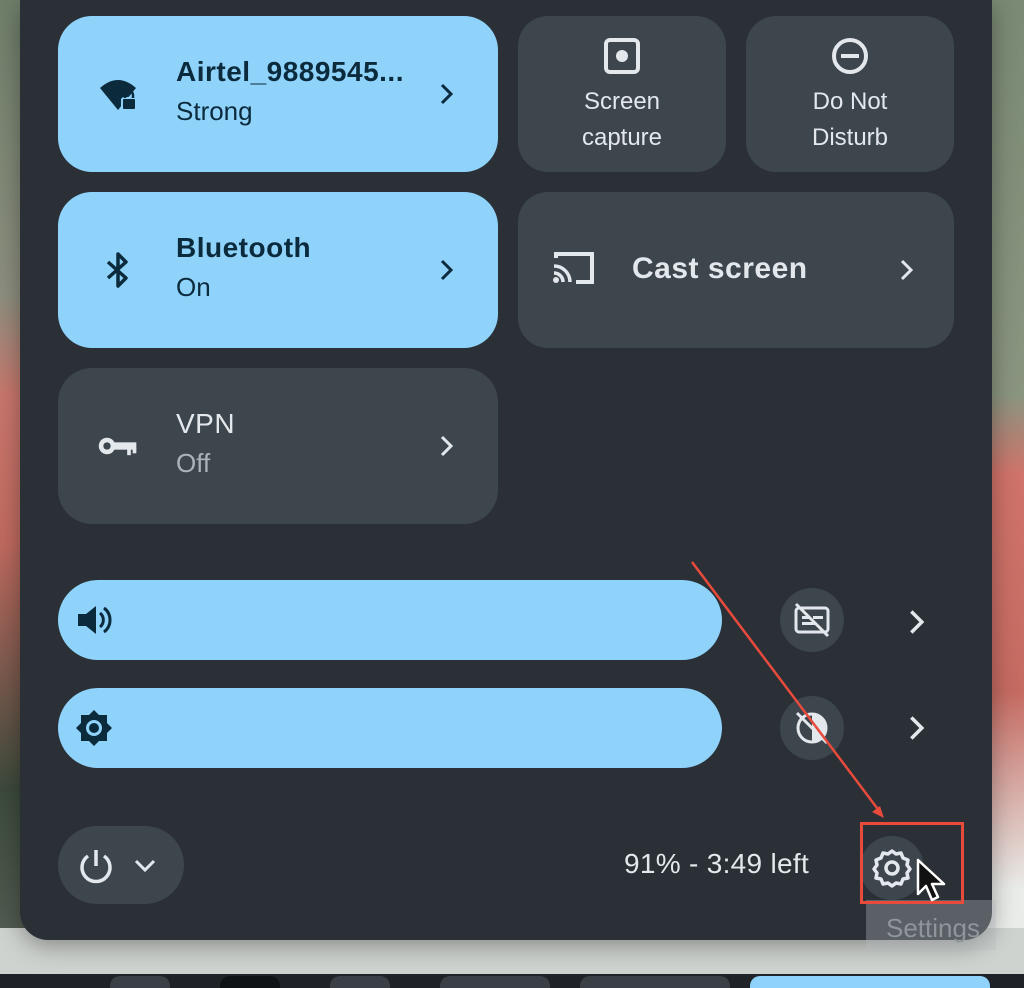 This screenshot has height=988, width=1024. I want to click on do-not-disturb-label-line1: Do Not, so click(850, 101).